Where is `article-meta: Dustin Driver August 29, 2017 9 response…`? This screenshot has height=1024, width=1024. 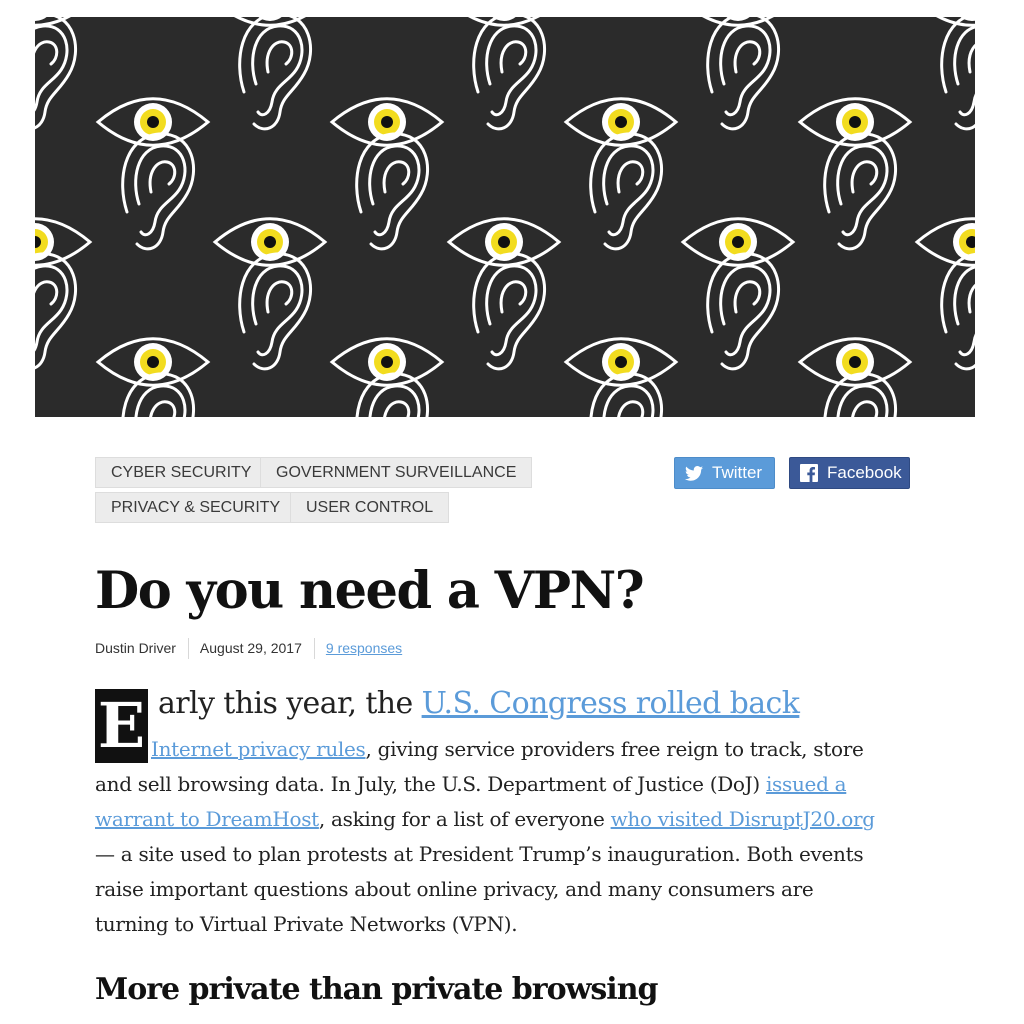 article-meta: Dustin Driver August 29, 2017 9 response… is located at coordinates (248, 648).